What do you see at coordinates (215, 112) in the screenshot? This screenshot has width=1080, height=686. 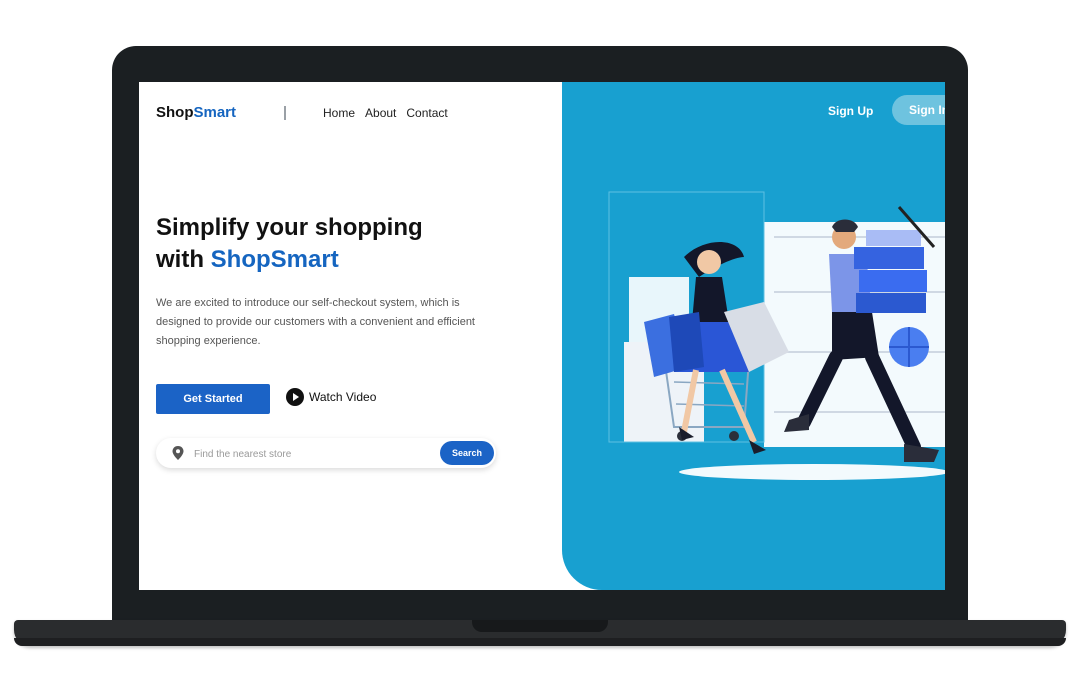 I see `brand-name-part2: Smart` at bounding box center [215, 112].